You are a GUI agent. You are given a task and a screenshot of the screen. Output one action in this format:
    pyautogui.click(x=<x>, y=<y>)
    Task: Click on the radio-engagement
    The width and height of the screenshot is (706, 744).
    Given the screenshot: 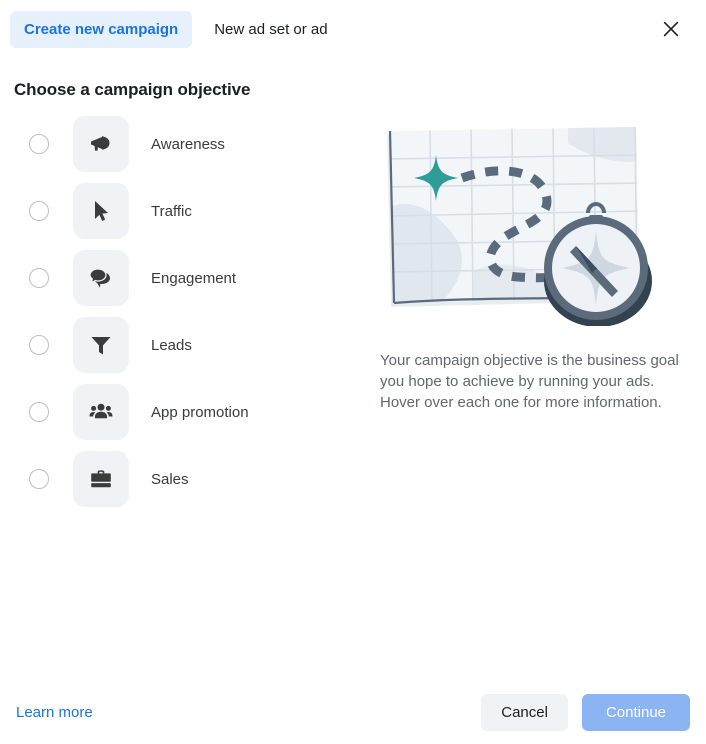 What is the action you would take?
    pyautogui.click(x=39, y=278)
    